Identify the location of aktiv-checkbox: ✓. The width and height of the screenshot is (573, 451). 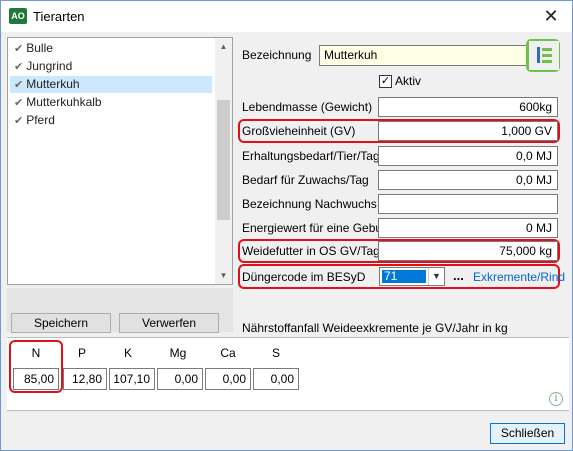
(385, 81).